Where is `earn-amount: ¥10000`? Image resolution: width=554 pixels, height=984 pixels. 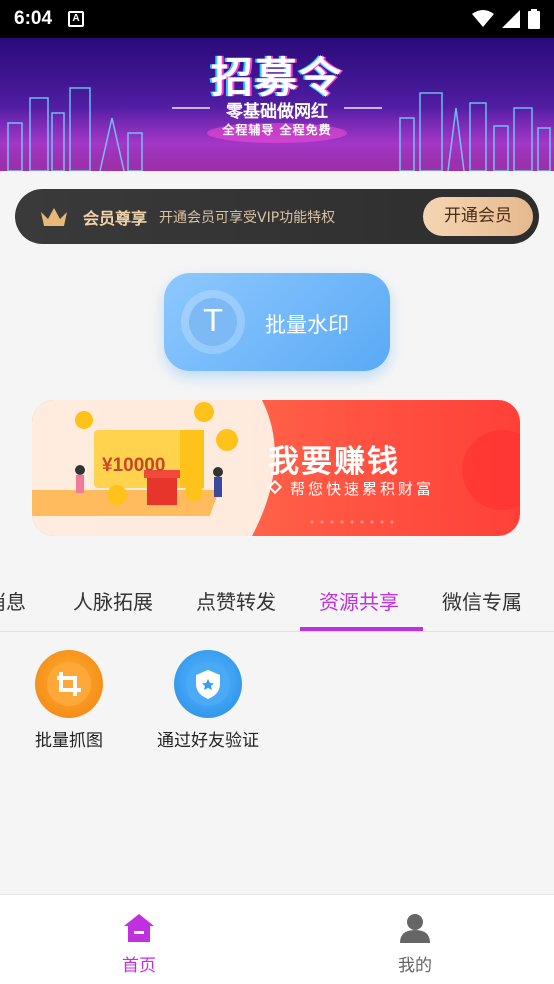 earn-amount: ¥10000 is located at coordinates (134, 465).